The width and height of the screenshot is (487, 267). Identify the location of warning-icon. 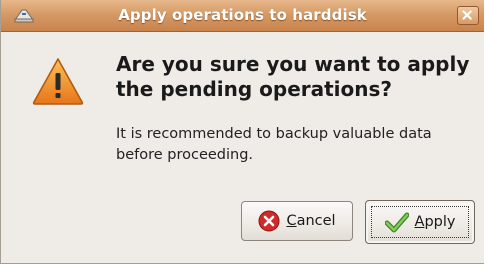
(58, 81).